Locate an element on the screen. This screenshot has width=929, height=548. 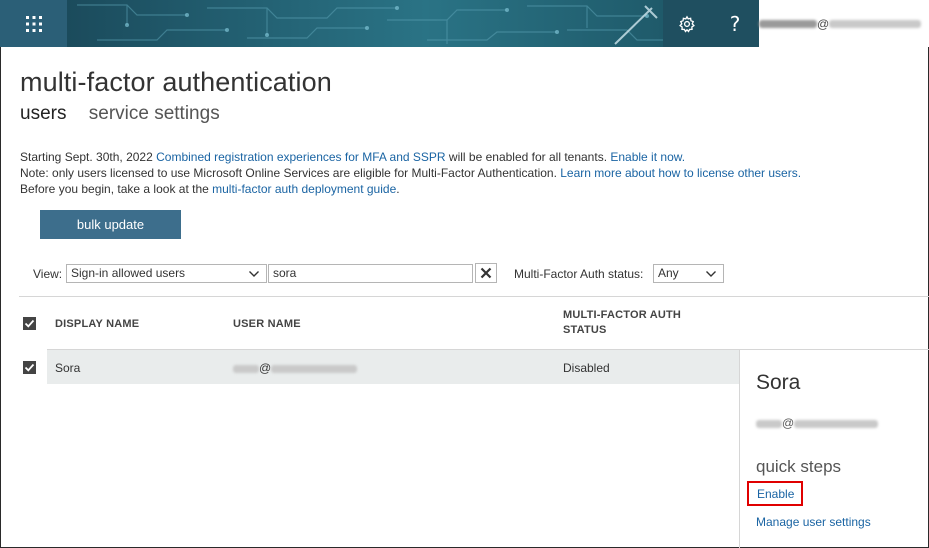
table-row: Sora @ Disabled is located at coordinates (393, 367).